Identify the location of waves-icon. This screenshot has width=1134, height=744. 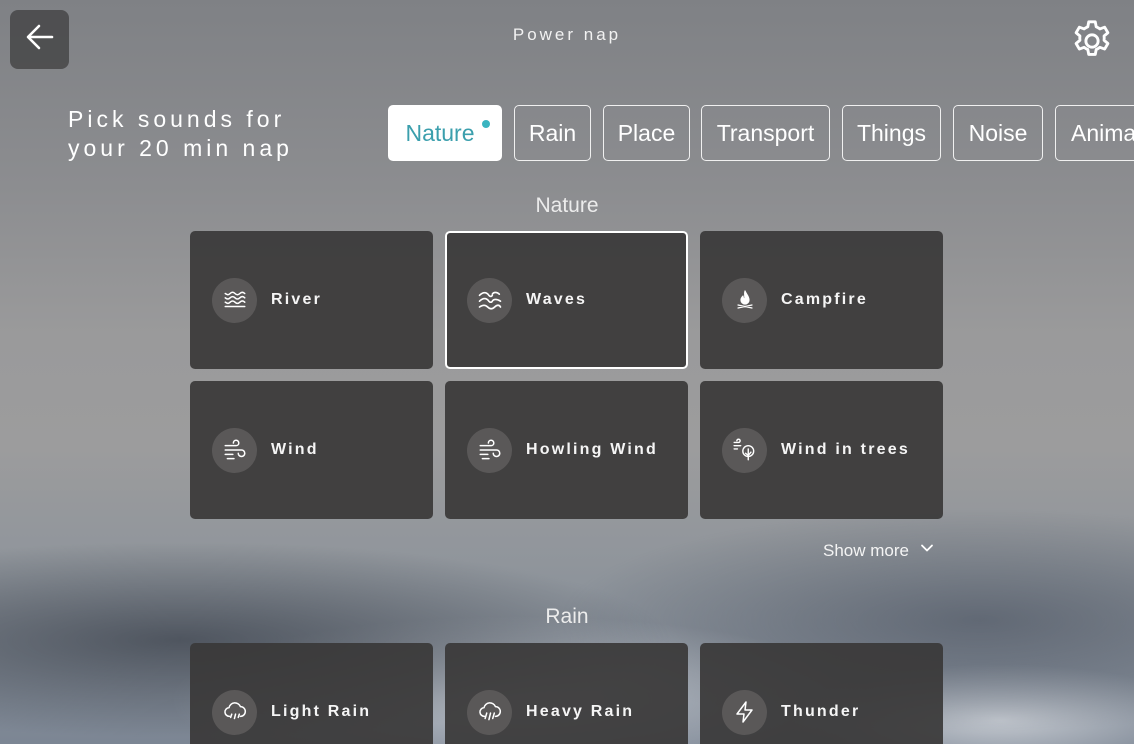
(489, 300).